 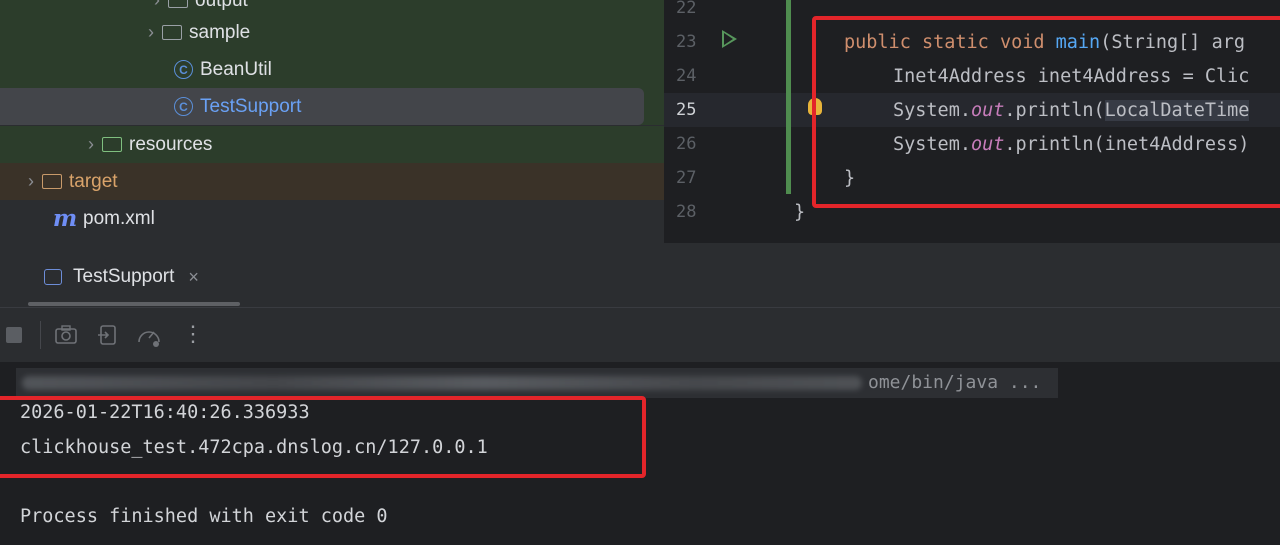 What do you see at coordinates (800, 212) in the screenshot?
I see `code-line-28: }` at bounding box center [800, 212].